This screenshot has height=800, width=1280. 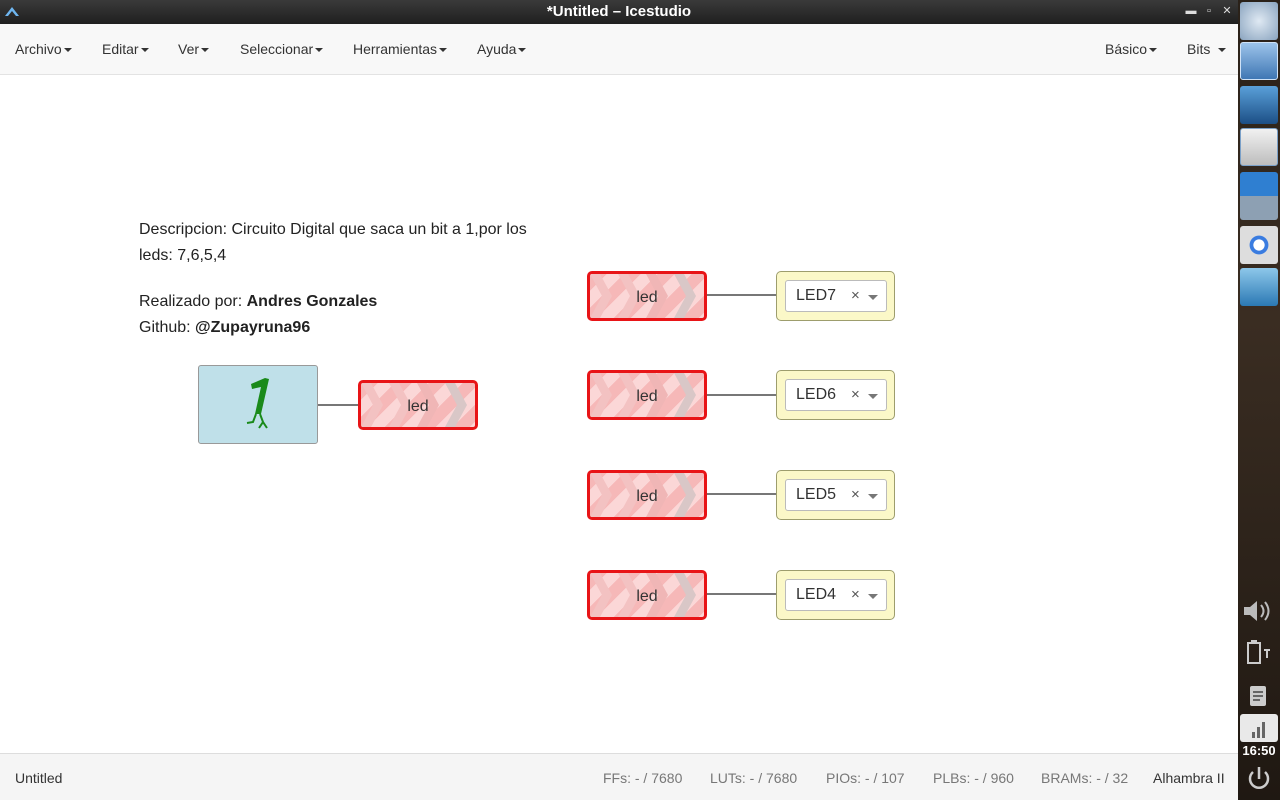 What do you see at coordinates (1259, 611) in the screenshot?
I see `volume-icon` at bounding box center [1259, 611].